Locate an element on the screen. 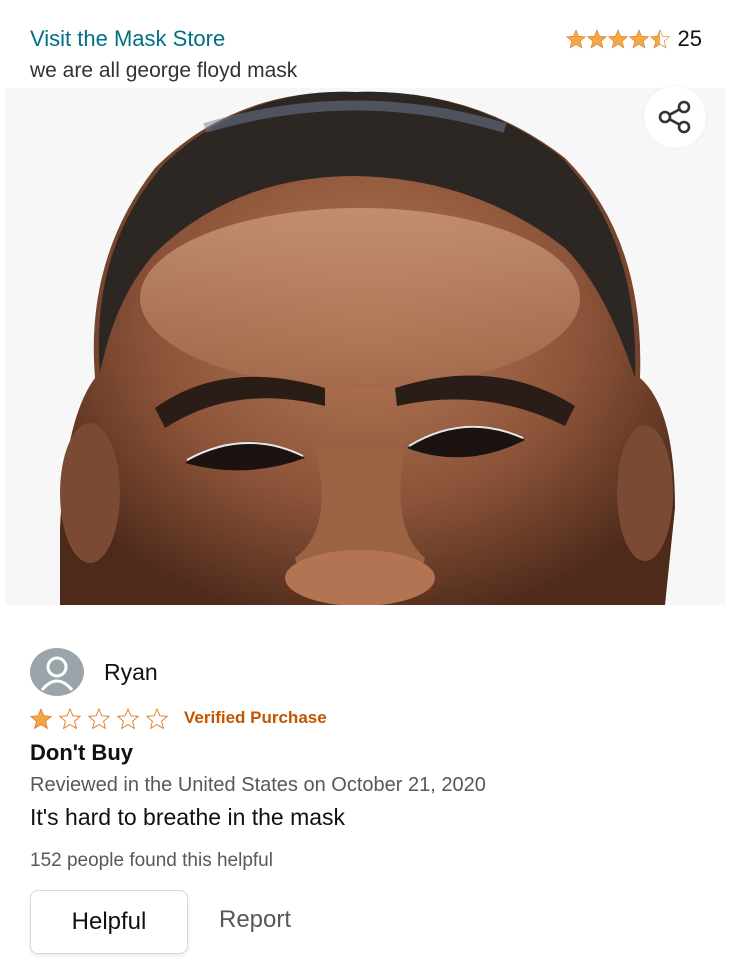 This screenshot has height=974, width=730. report-link: Report is located at coordinates (255, 920).